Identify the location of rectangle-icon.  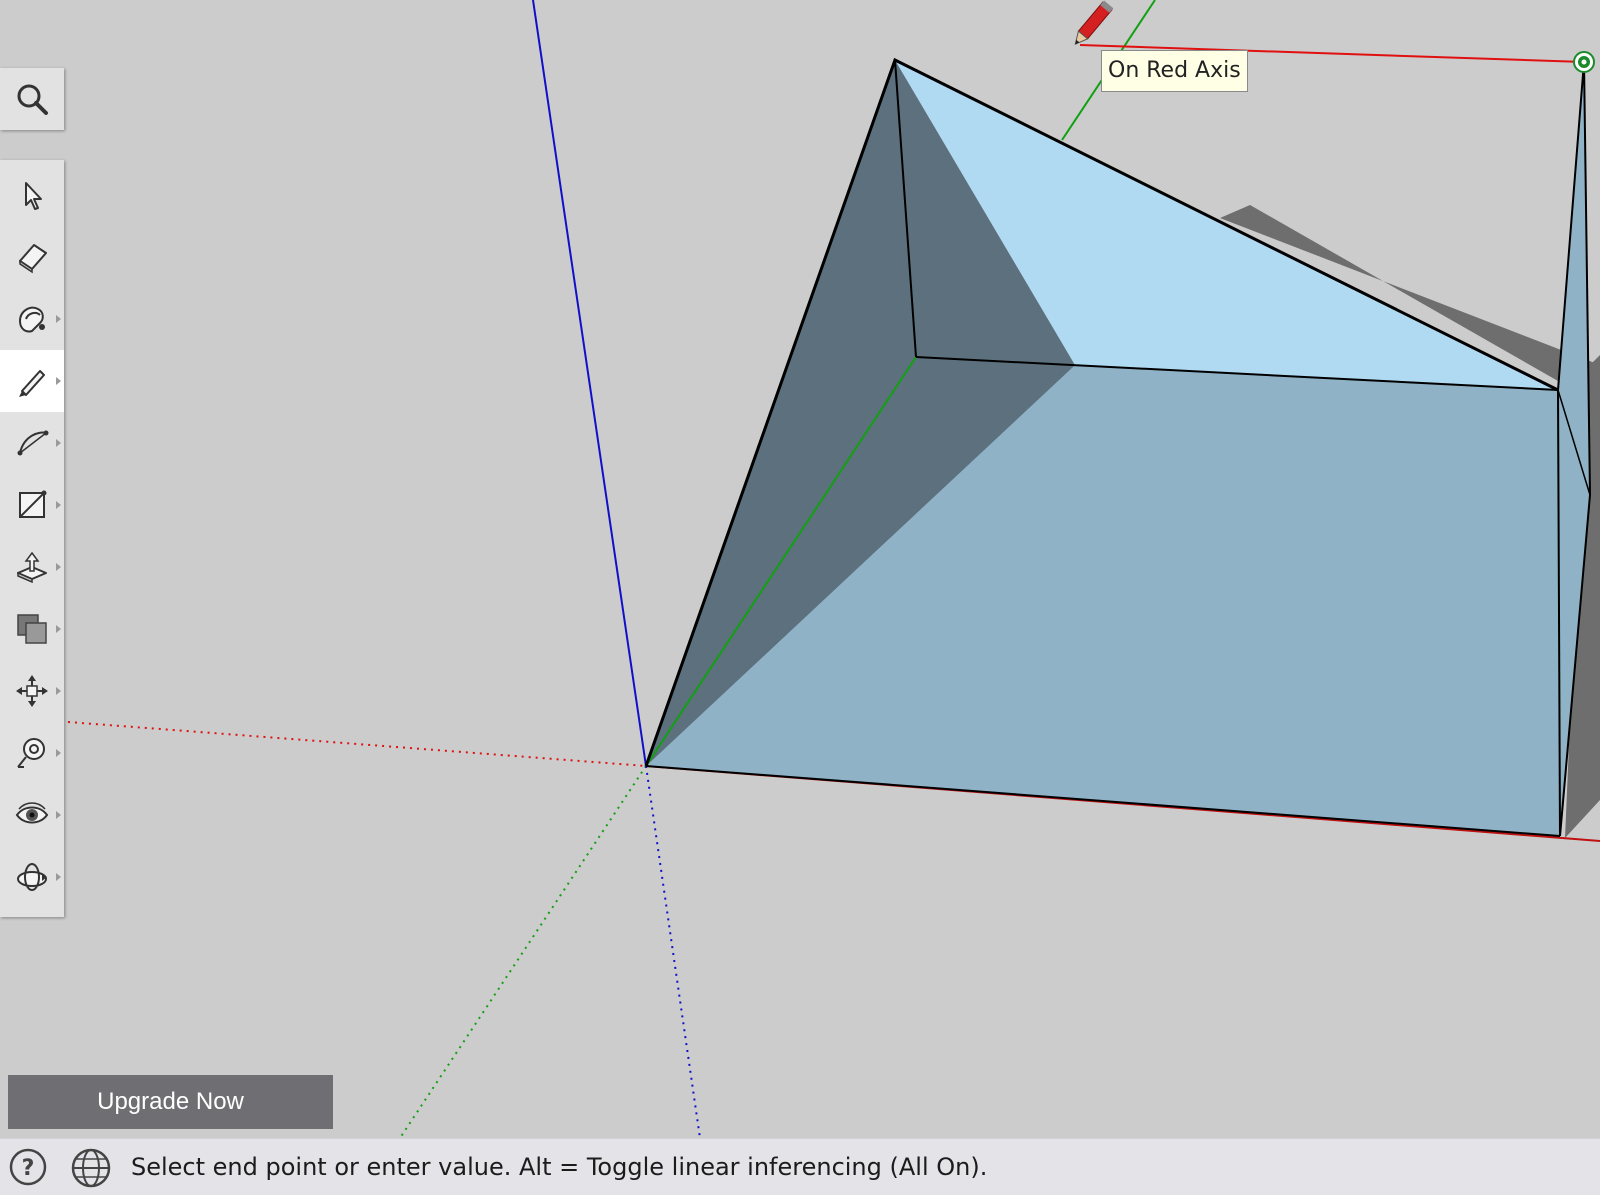
(33, 504).